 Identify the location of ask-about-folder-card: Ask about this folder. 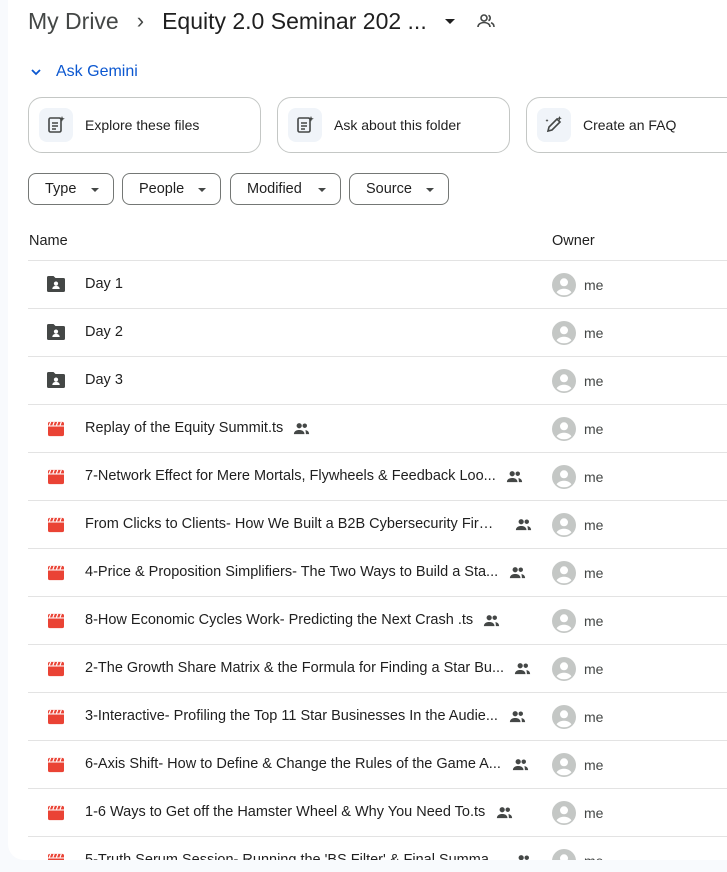
(393, 125).